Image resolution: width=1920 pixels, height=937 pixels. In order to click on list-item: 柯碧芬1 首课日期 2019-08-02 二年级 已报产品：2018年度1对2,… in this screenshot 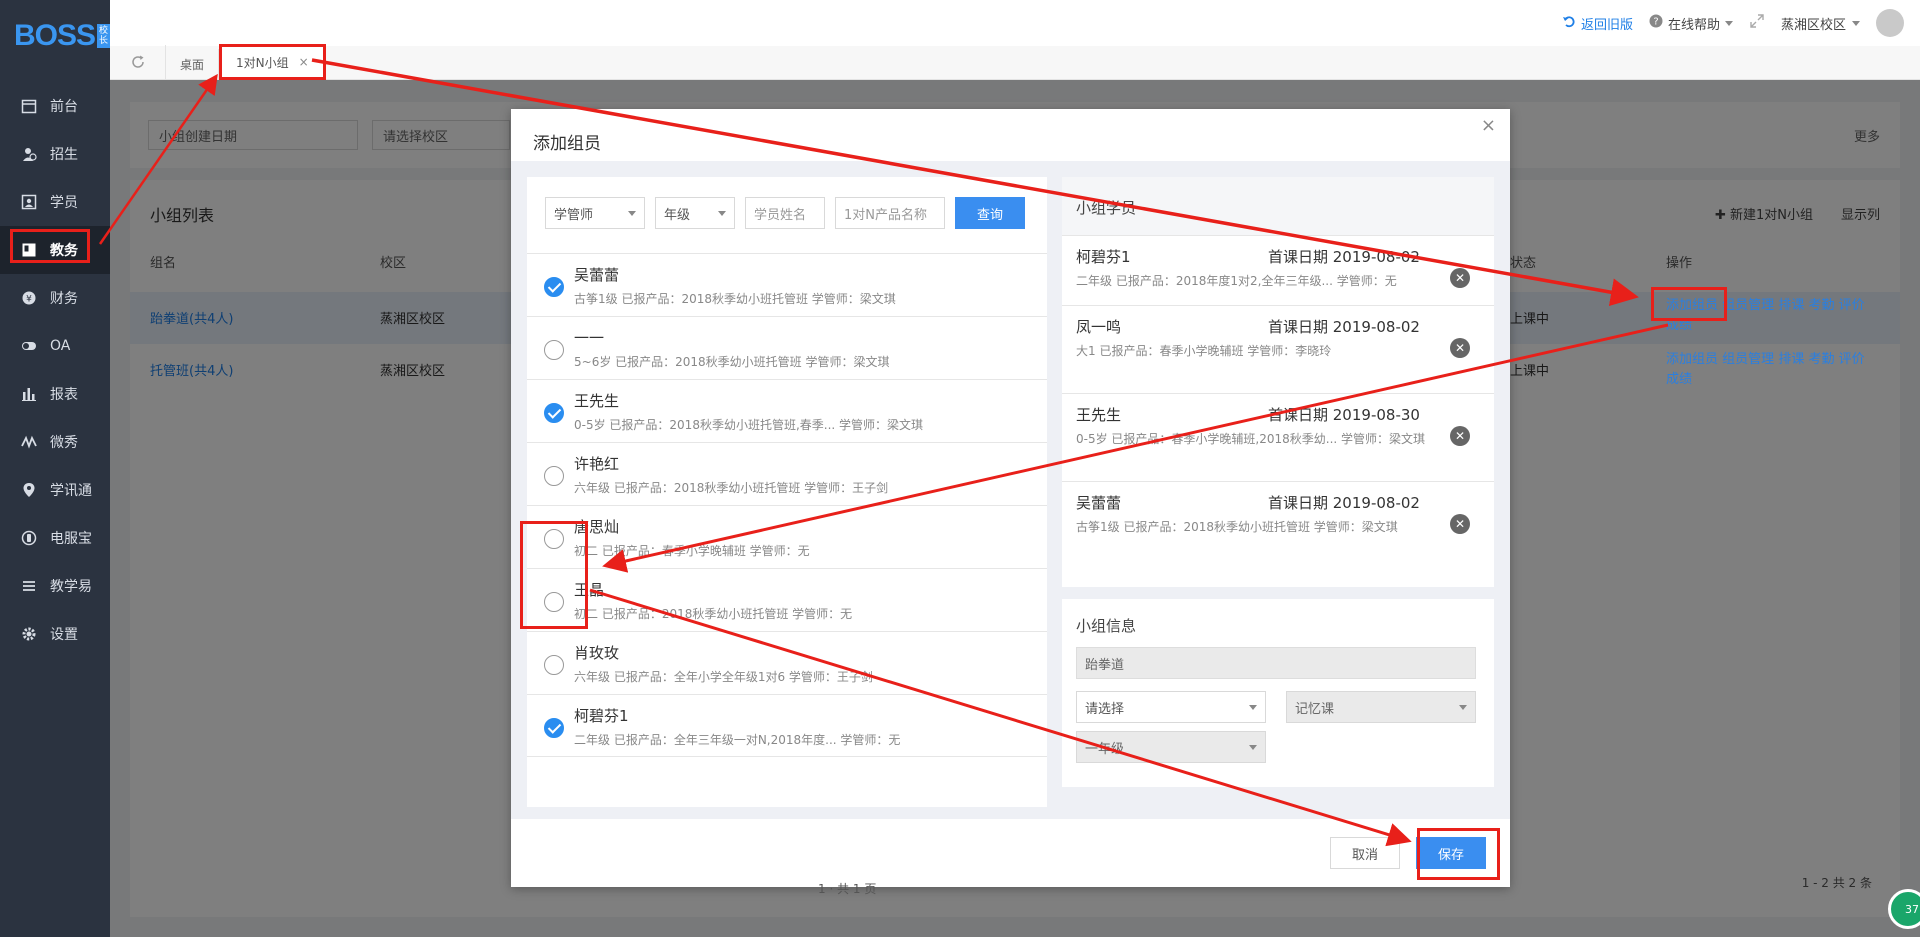, I will do `click(1278, 270)`.